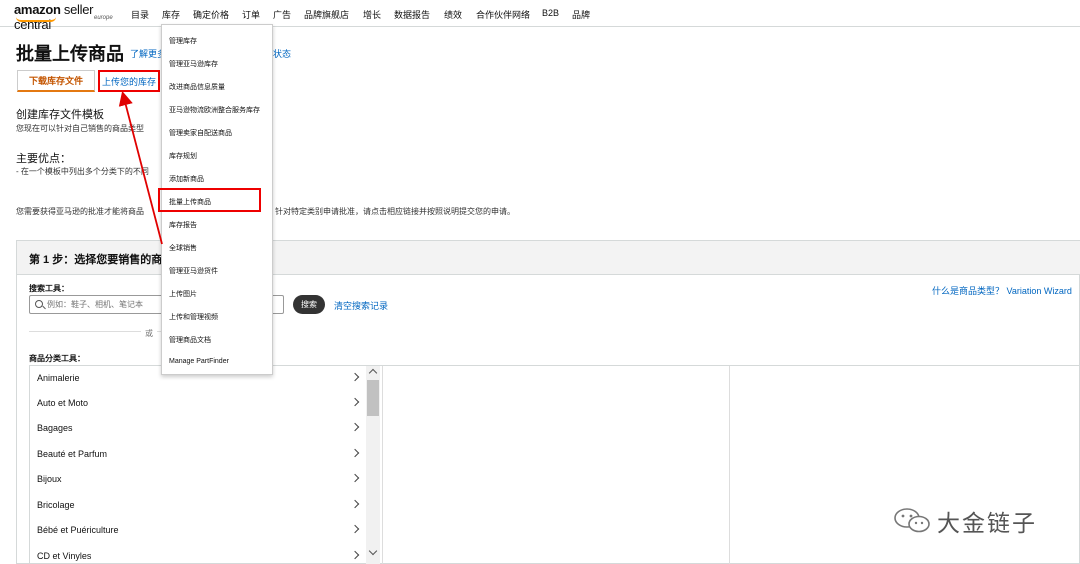 The image size is (1080, 564). What do you see at coordinates (43, 159) in the screenshot?
I see `advantages-heading: 主要优点：` at bounding box center [43, 159].